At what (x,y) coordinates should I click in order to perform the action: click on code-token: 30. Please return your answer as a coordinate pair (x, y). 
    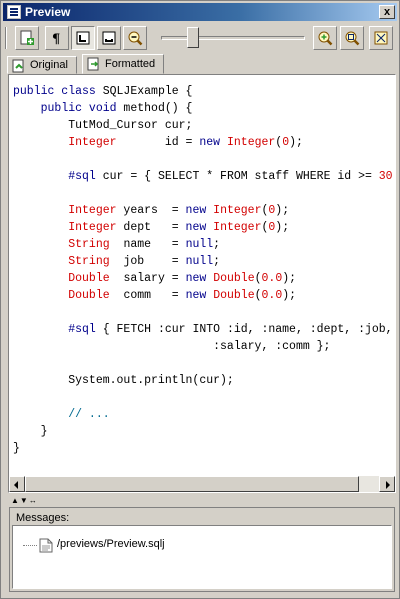
    Looking at the image, I should click on (385, 176).